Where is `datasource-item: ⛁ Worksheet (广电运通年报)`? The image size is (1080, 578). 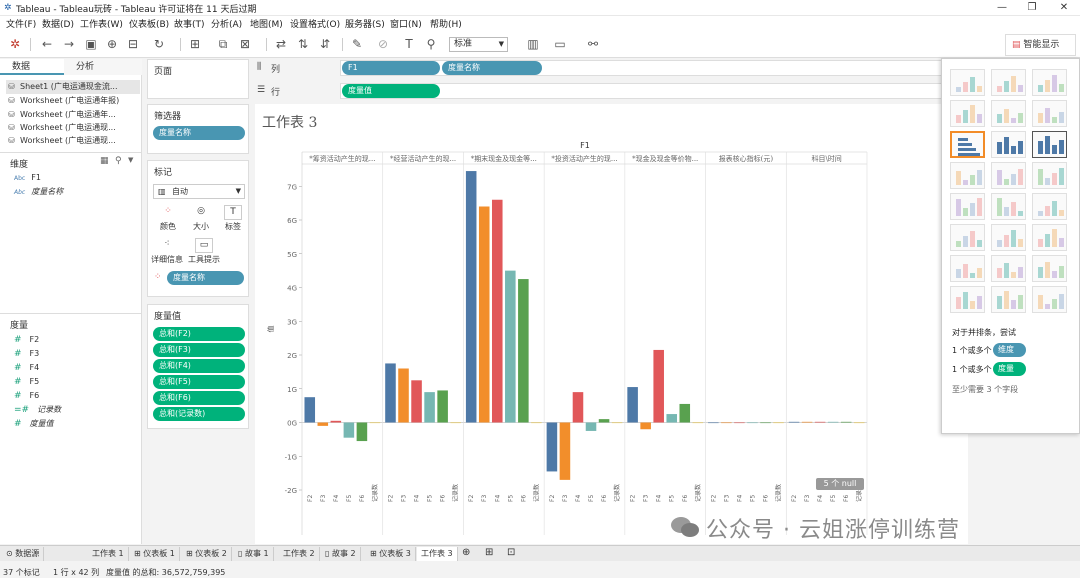 datasource-item: ⛁ Worksheet (广电运通年报) is located at coordinates (74, 100).